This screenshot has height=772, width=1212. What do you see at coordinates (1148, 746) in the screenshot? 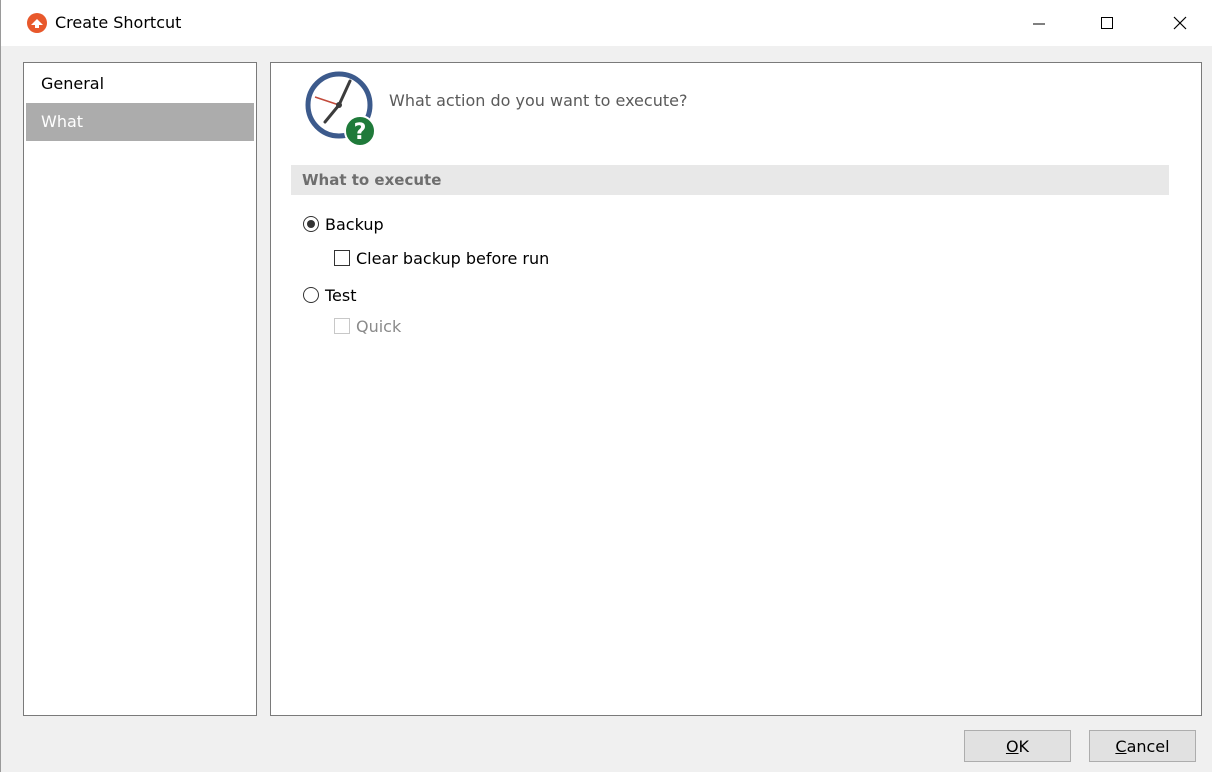
I see `cancel-label-rest: ancel` at bounding box center [1148, 746].